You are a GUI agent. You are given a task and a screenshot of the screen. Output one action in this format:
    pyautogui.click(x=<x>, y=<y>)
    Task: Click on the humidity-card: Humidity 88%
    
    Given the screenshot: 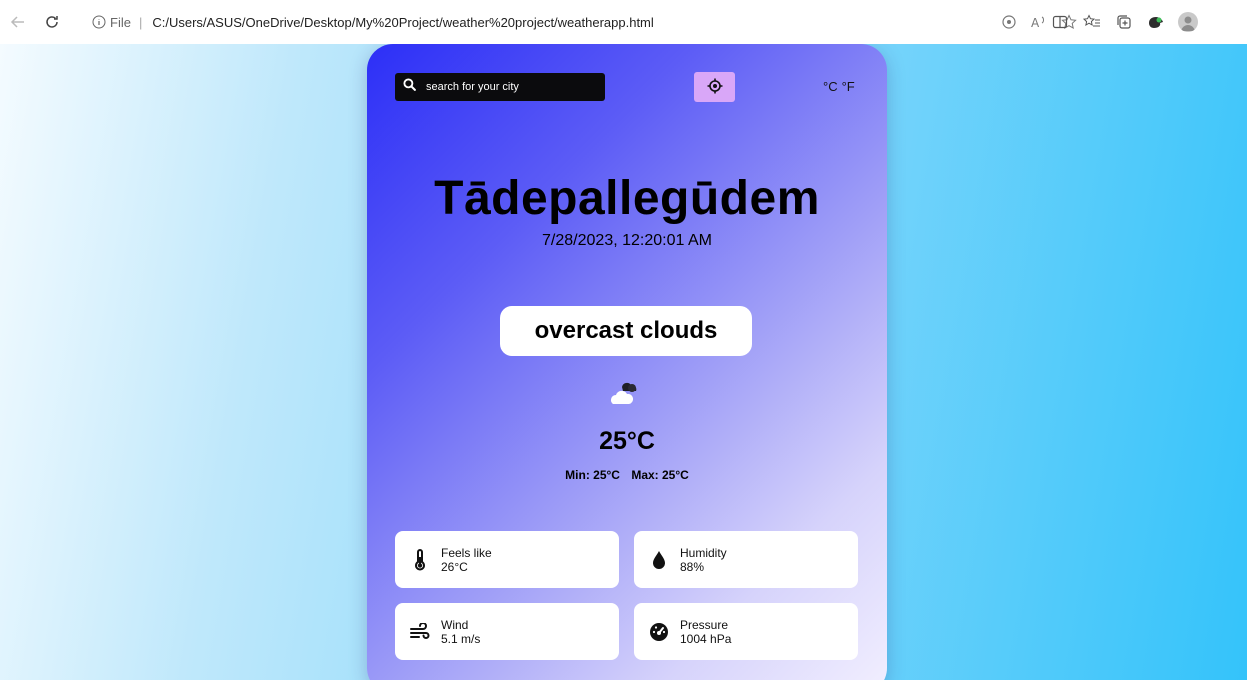 What is the action you would take?
    pyautogui.click(x=746, y=559)
    